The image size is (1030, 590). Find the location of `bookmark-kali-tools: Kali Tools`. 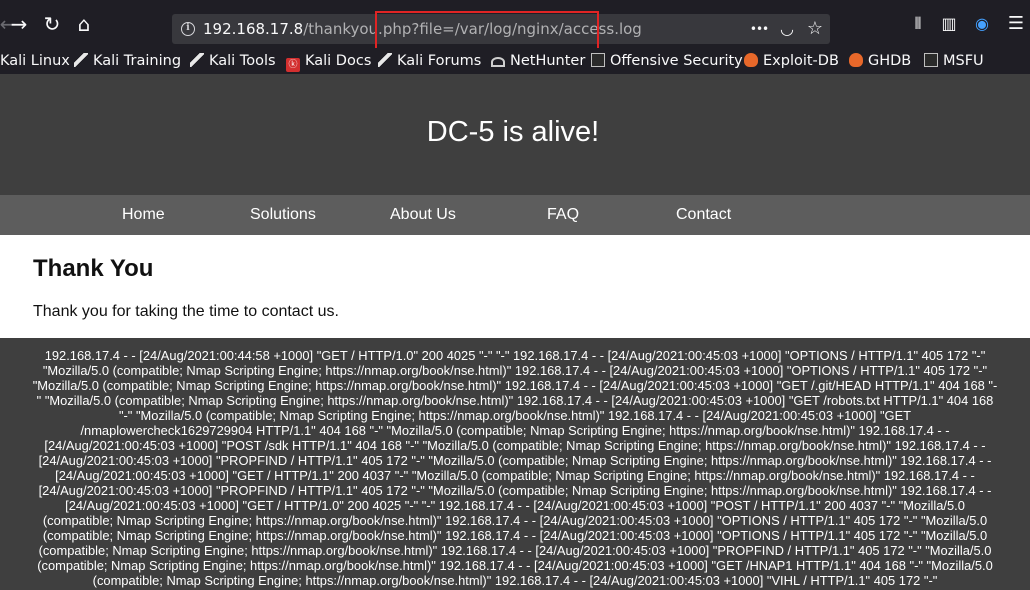

bookmark-kali-tools: Kali Tools is located at coordinates (233, 61).